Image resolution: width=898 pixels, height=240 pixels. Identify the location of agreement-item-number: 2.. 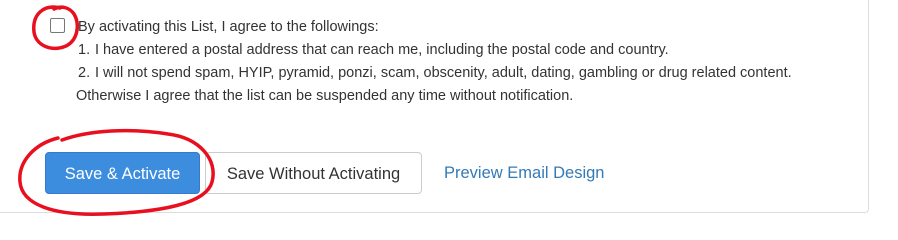
(84, 73).